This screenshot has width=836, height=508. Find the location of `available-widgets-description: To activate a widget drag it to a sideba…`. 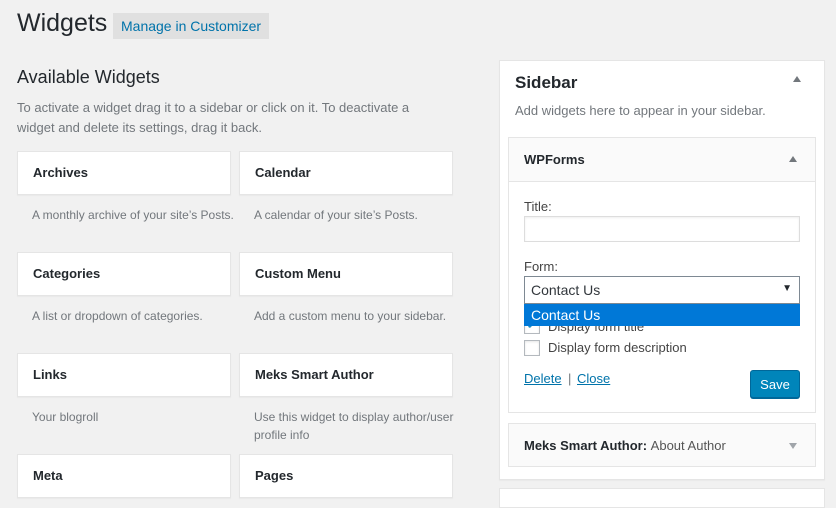

available-widgets-description: To activate a widget drag it to a sideba… is located at coordinates (213, 117).